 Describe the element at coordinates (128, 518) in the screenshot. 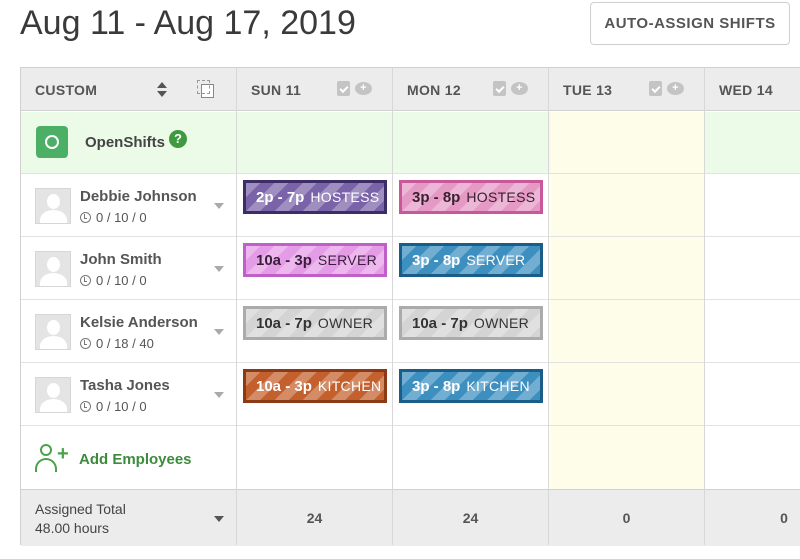

I see `assigned-total-dropdown: Assigned Total 48.00 hours` at that location.